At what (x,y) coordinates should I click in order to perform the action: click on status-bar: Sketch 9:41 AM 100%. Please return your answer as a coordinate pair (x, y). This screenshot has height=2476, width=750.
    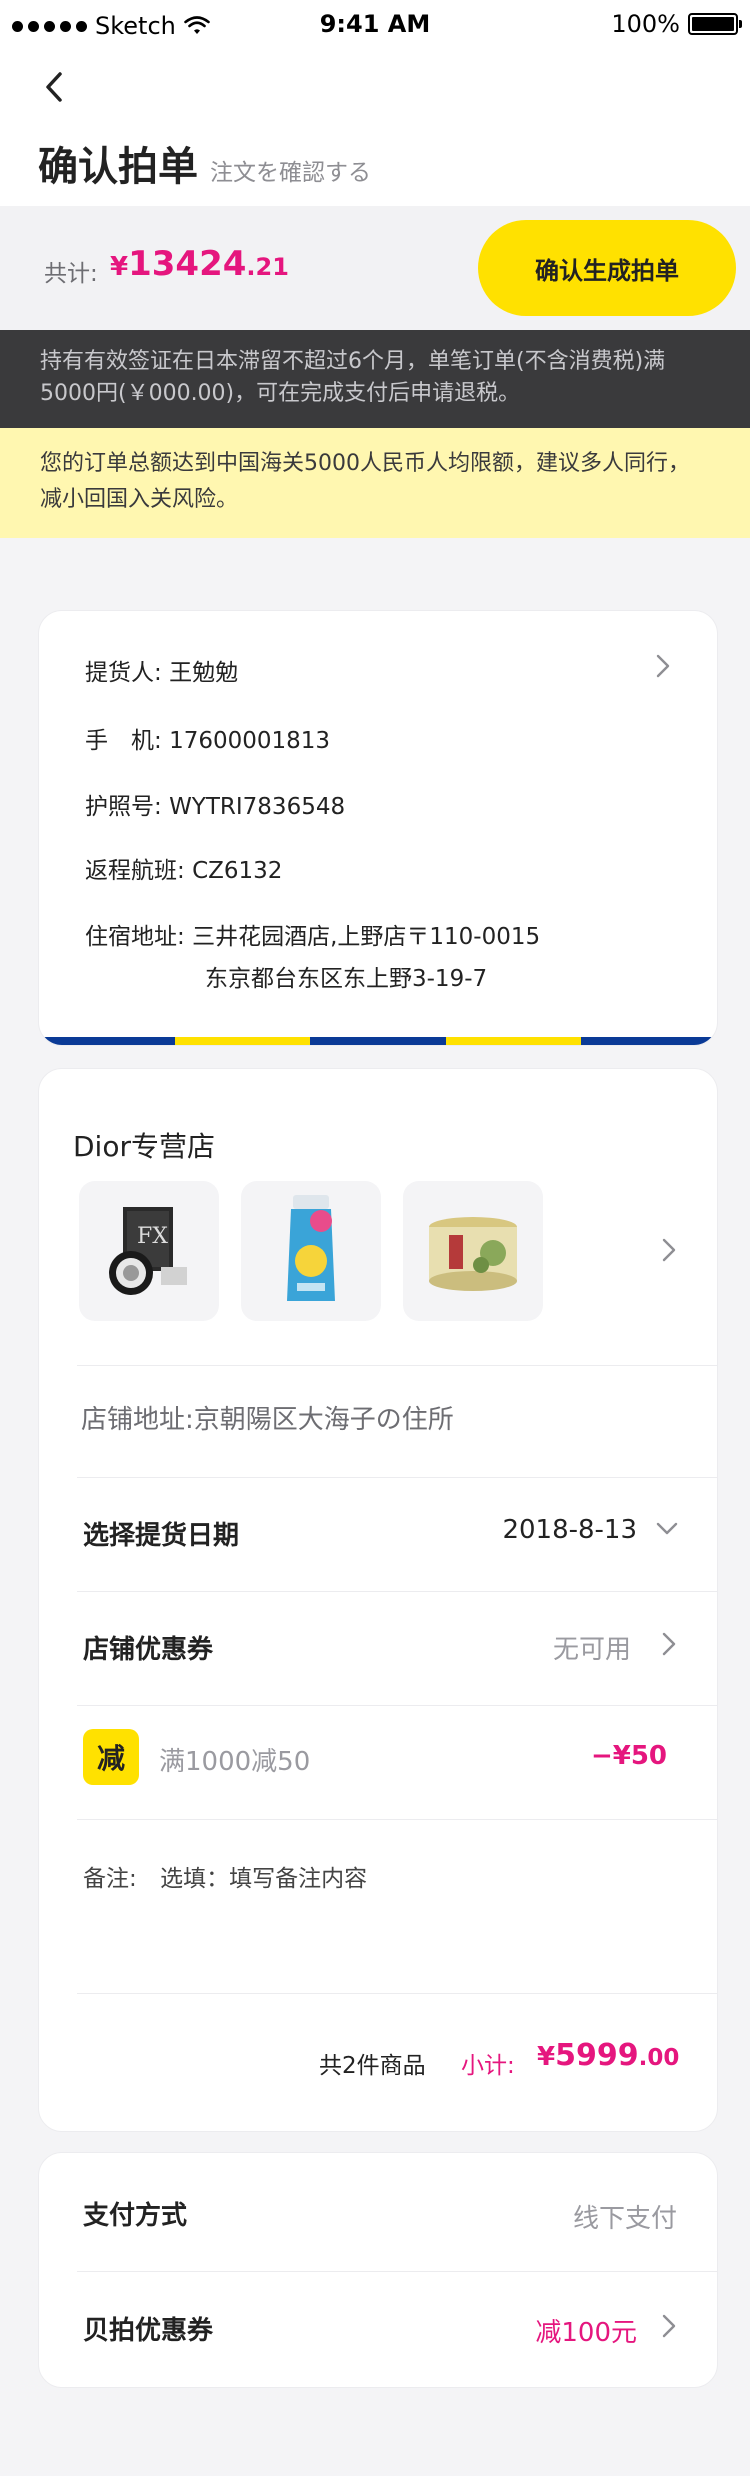
    Looking at the image, I should click on (375, 24).